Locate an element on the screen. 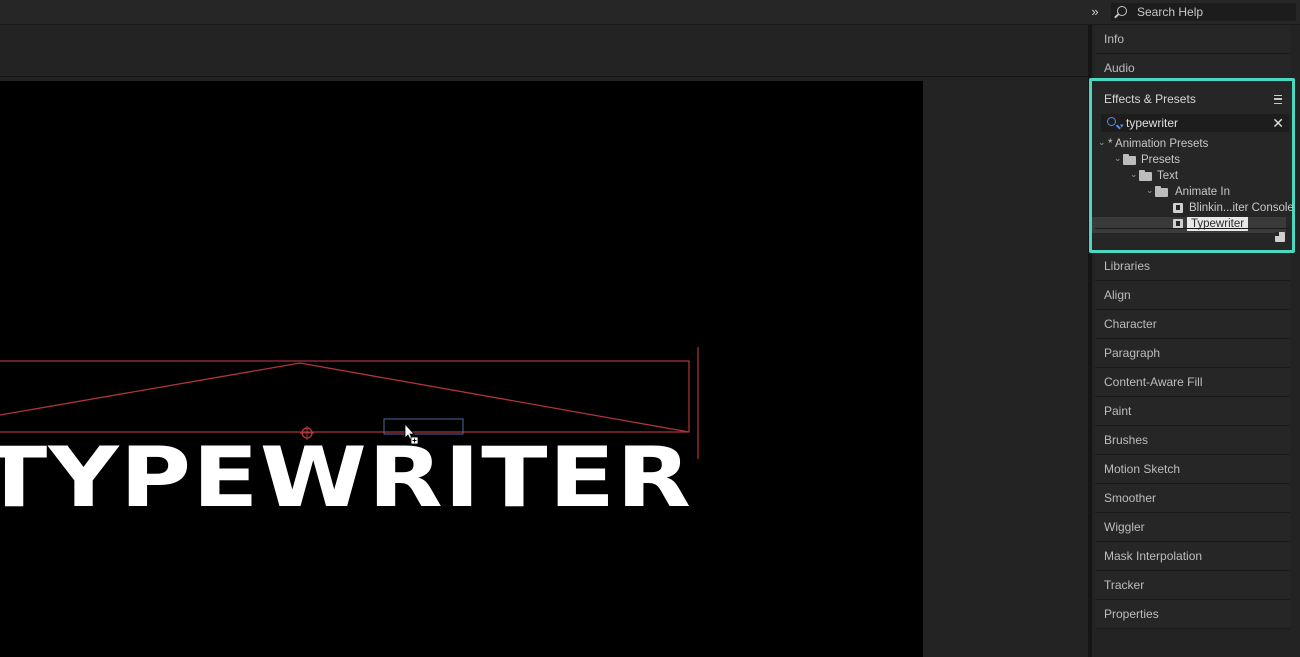 This screenshot has width=1300, height=657. tree-item-blinking-cursor-console: Blinkin...iter Console is located at coordinates (1193, 209).